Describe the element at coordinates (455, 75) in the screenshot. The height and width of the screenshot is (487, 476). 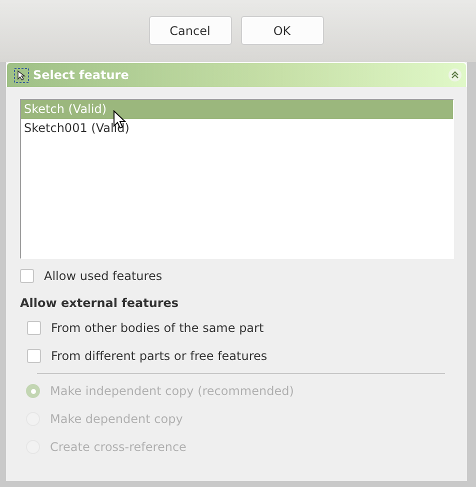
I see `collapse-icon` at that location.